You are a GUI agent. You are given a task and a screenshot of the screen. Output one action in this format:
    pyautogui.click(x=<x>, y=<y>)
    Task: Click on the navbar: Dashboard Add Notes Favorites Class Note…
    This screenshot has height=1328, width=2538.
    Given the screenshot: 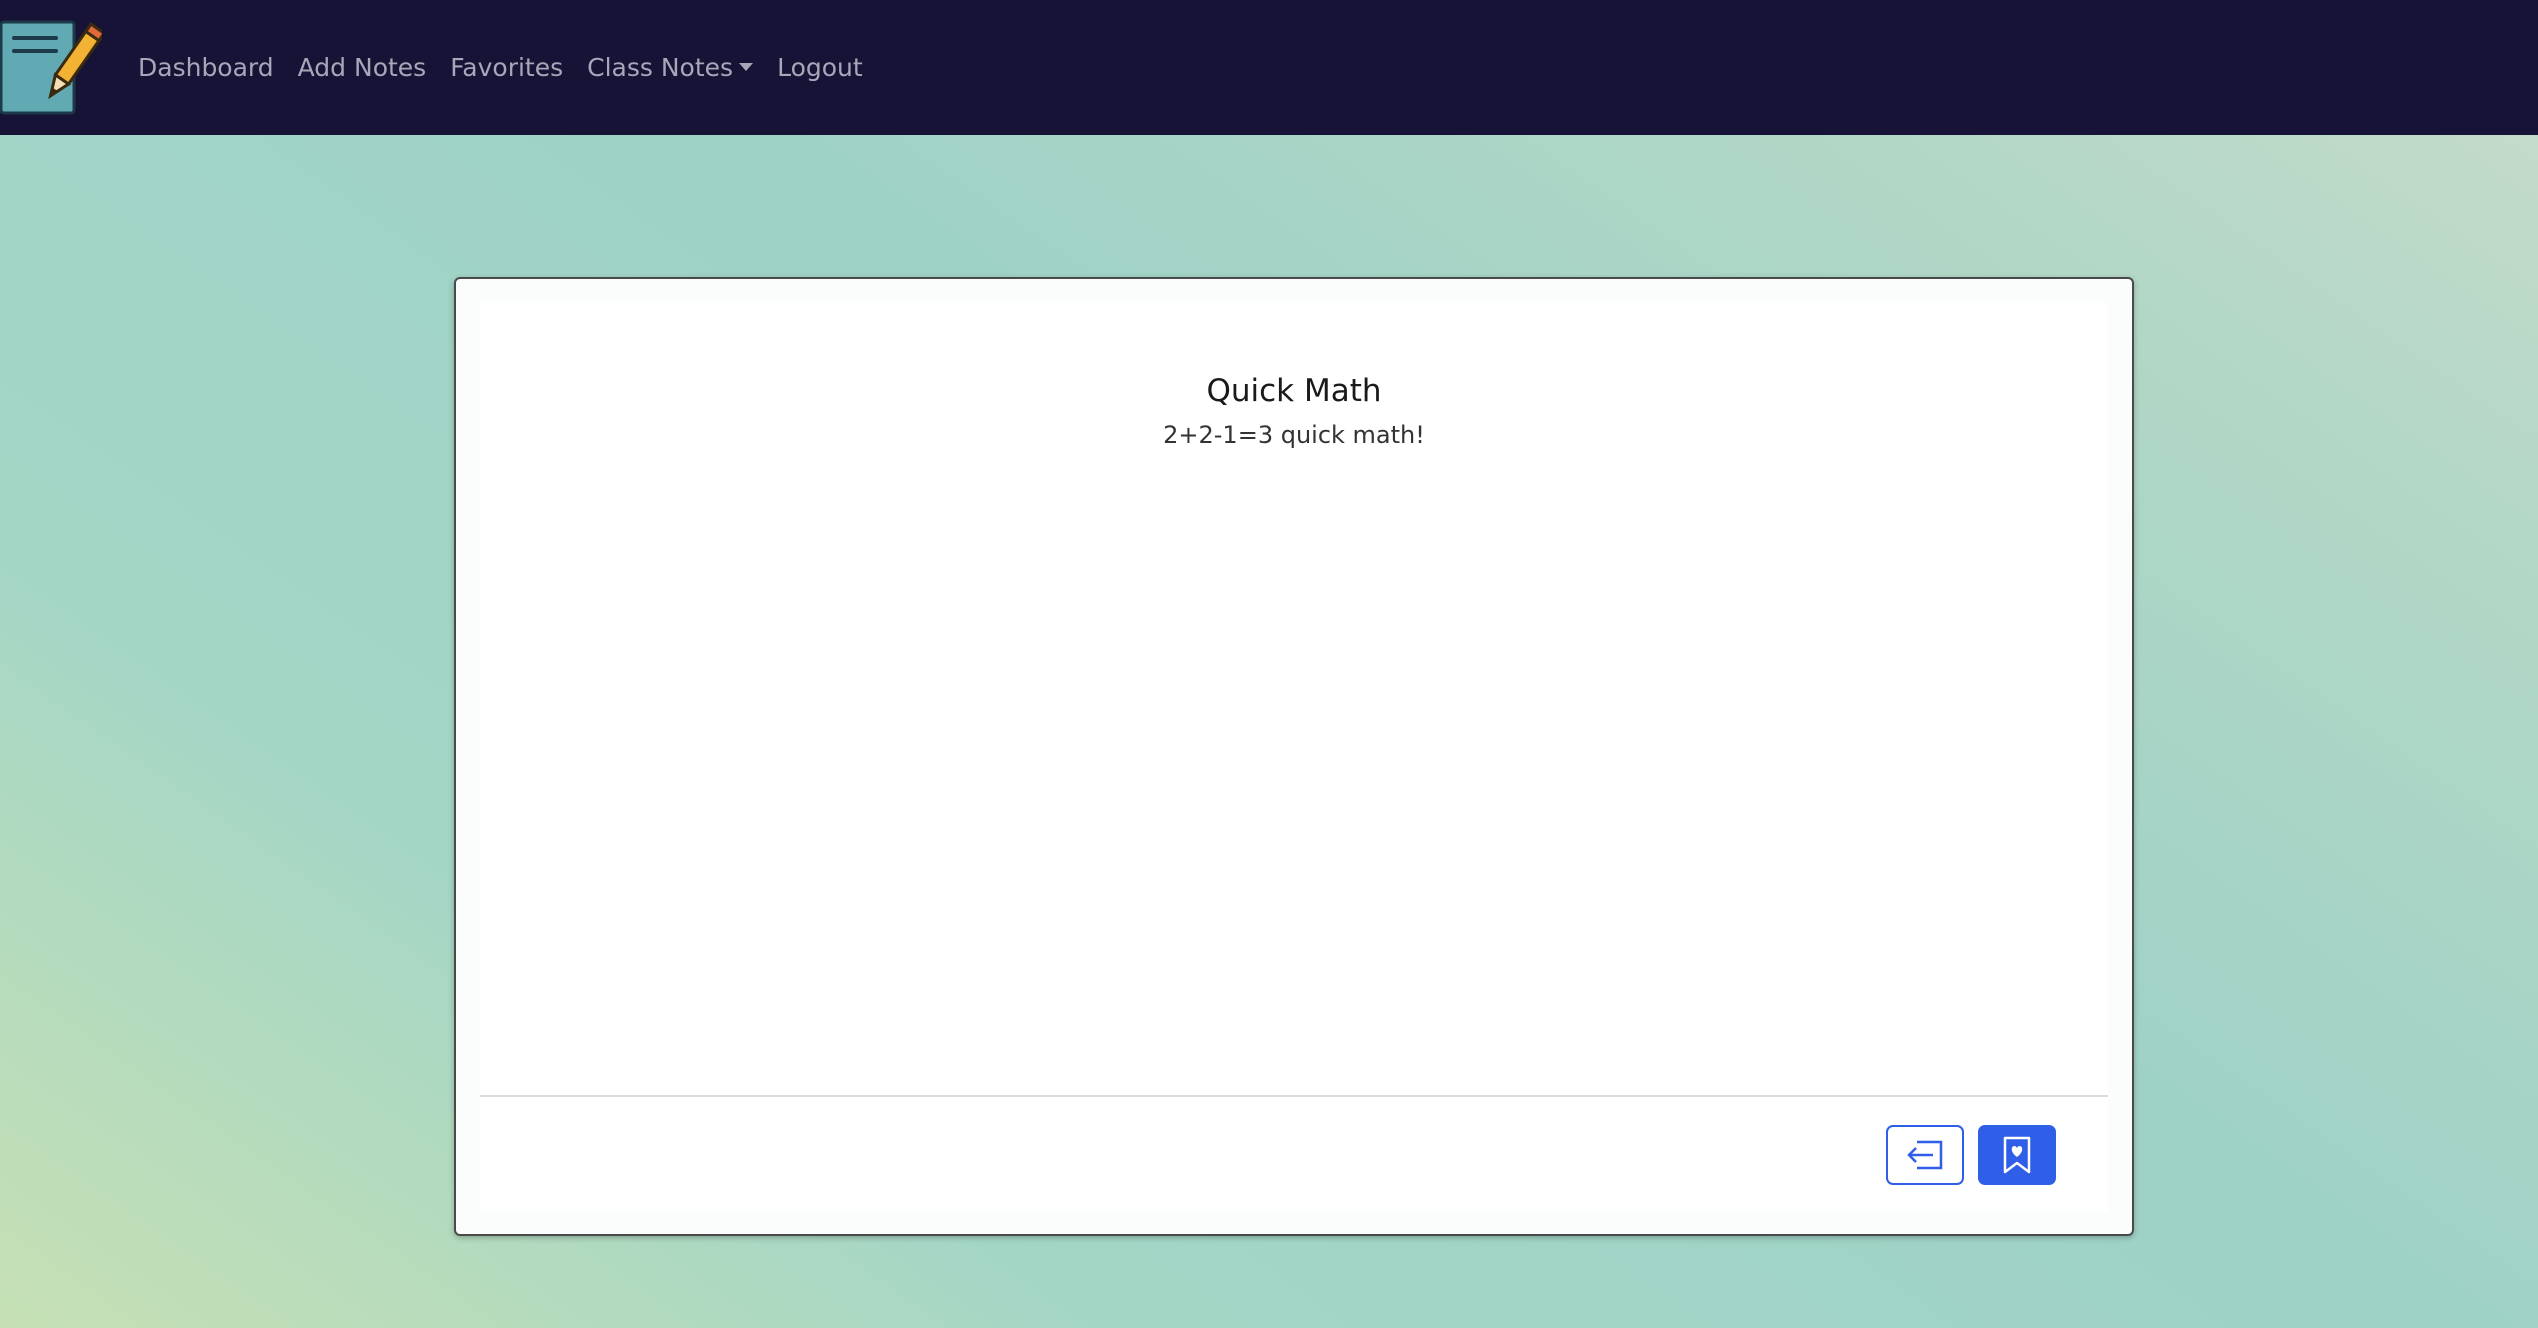 What is the action you would take?
    pyautogui.click(x=1269, y=67)
    